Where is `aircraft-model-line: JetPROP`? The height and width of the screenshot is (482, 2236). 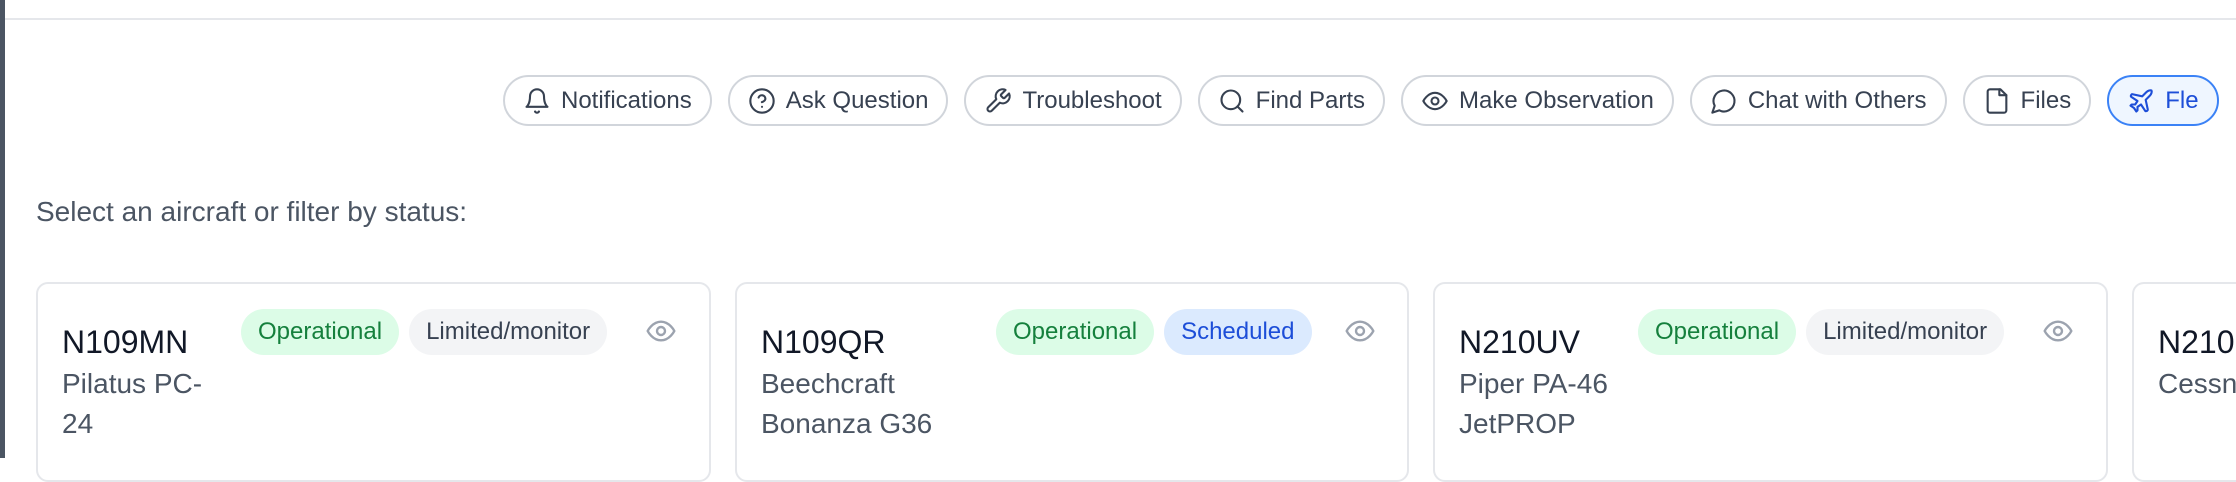
aircraft-model-line: JetPROP is located at coordinates (1517, 423).